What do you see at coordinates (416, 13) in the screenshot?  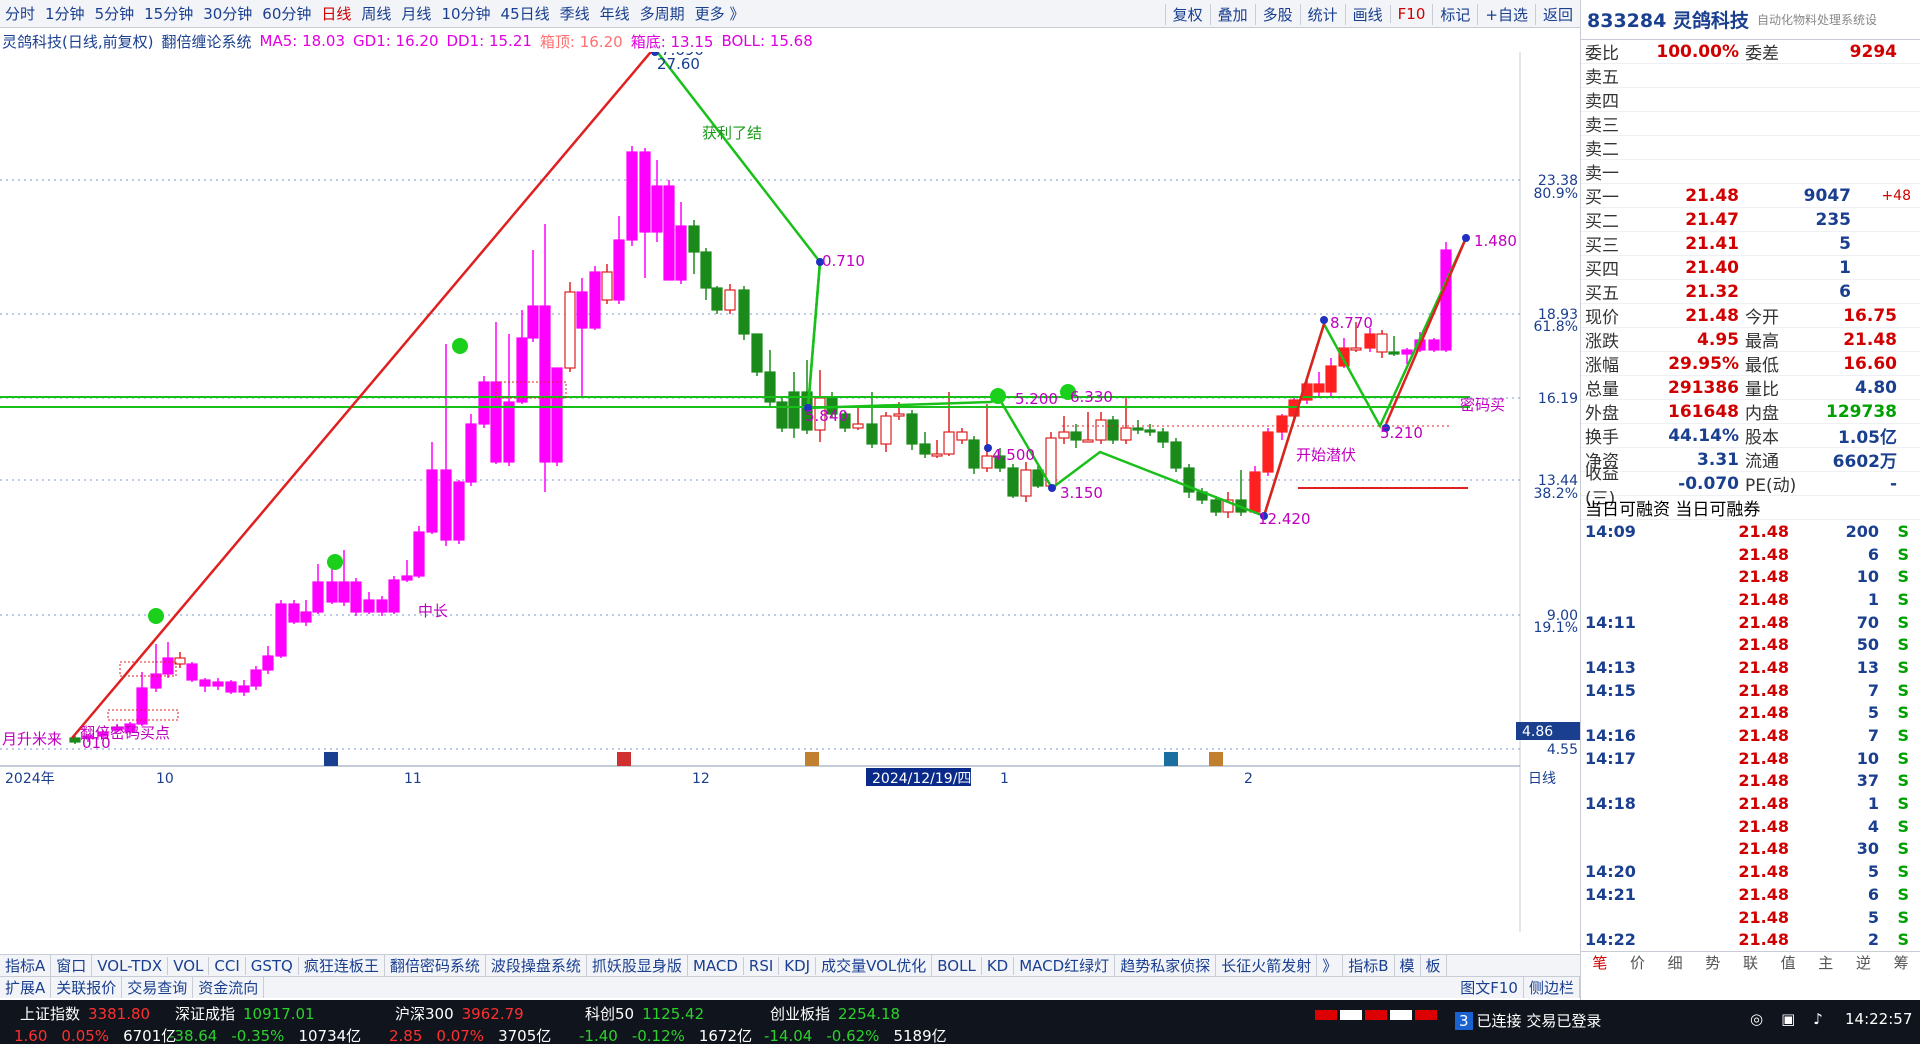 I see `period-tab-8: 月线` at bounding box center [416, 13].